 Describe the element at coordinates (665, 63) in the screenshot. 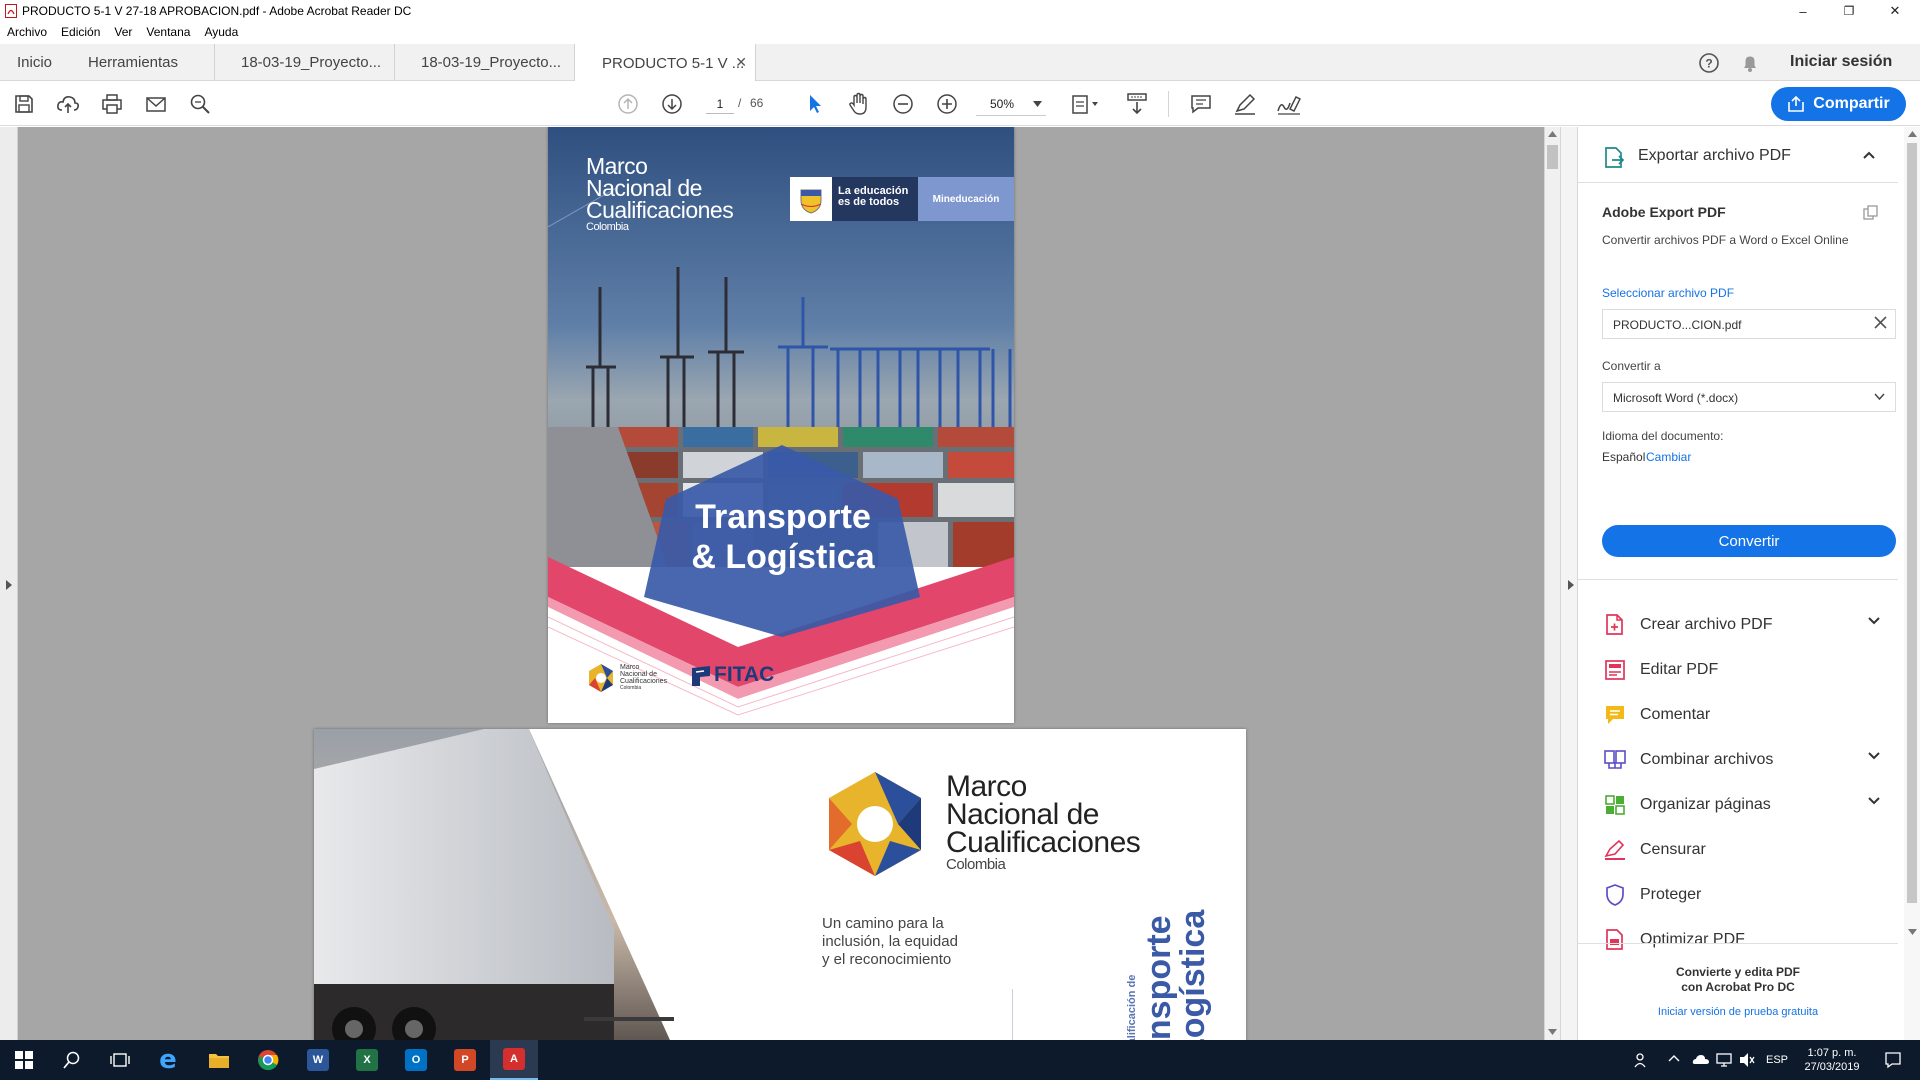

I see `tab-doc-active: PRODUCTO 5-1 V ... ✕` at that location.